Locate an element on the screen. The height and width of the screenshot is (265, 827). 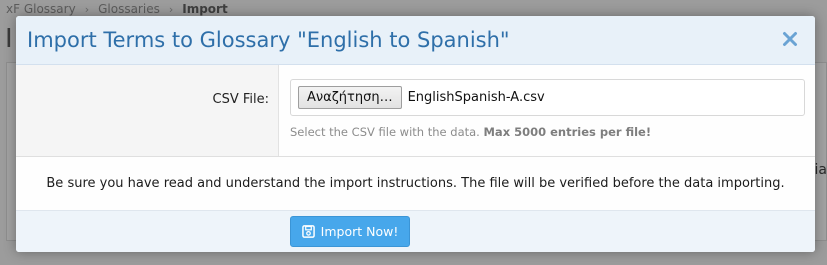
hint-max-entries: Max 5000 entries per file! is located at coordinates (567, 132).